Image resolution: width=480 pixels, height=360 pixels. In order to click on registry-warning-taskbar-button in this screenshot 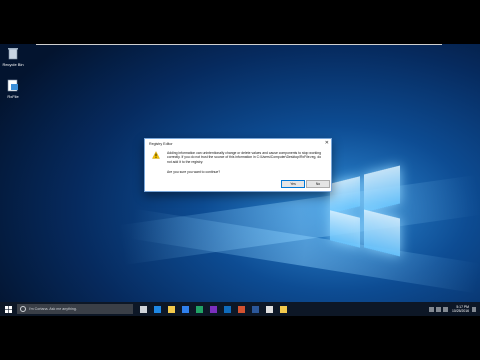, I will do `click(283, 309)`.